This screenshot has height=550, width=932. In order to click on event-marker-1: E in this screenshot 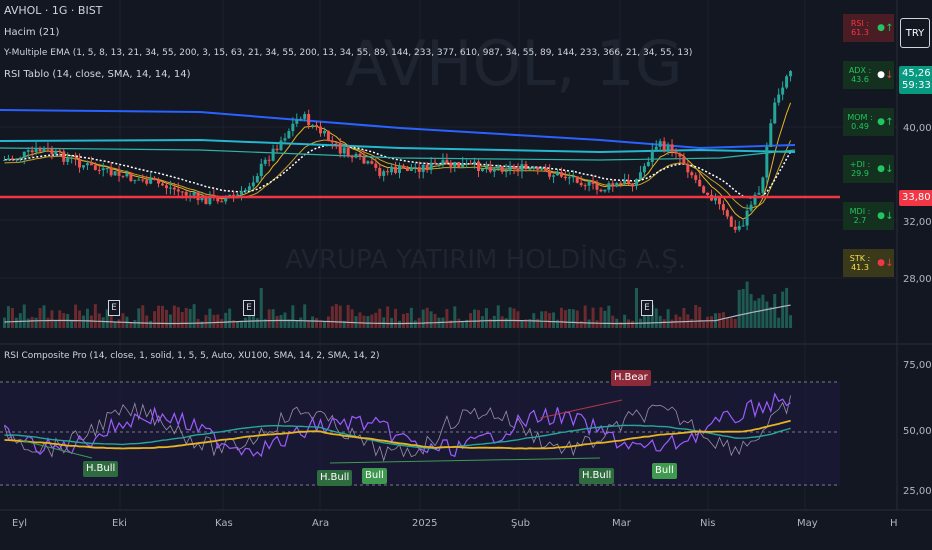, I will do `click(114, 308)`.